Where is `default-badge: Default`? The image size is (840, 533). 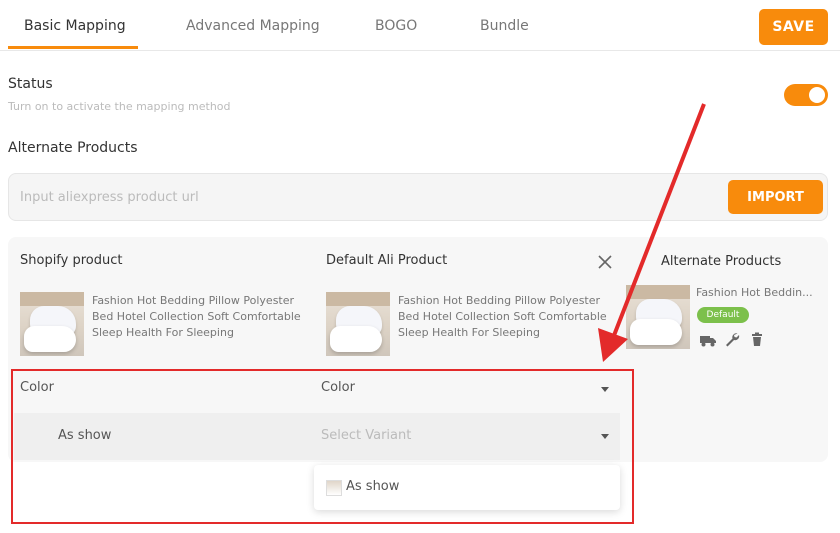 default-badge: Default is located at coordinates (723, 315).